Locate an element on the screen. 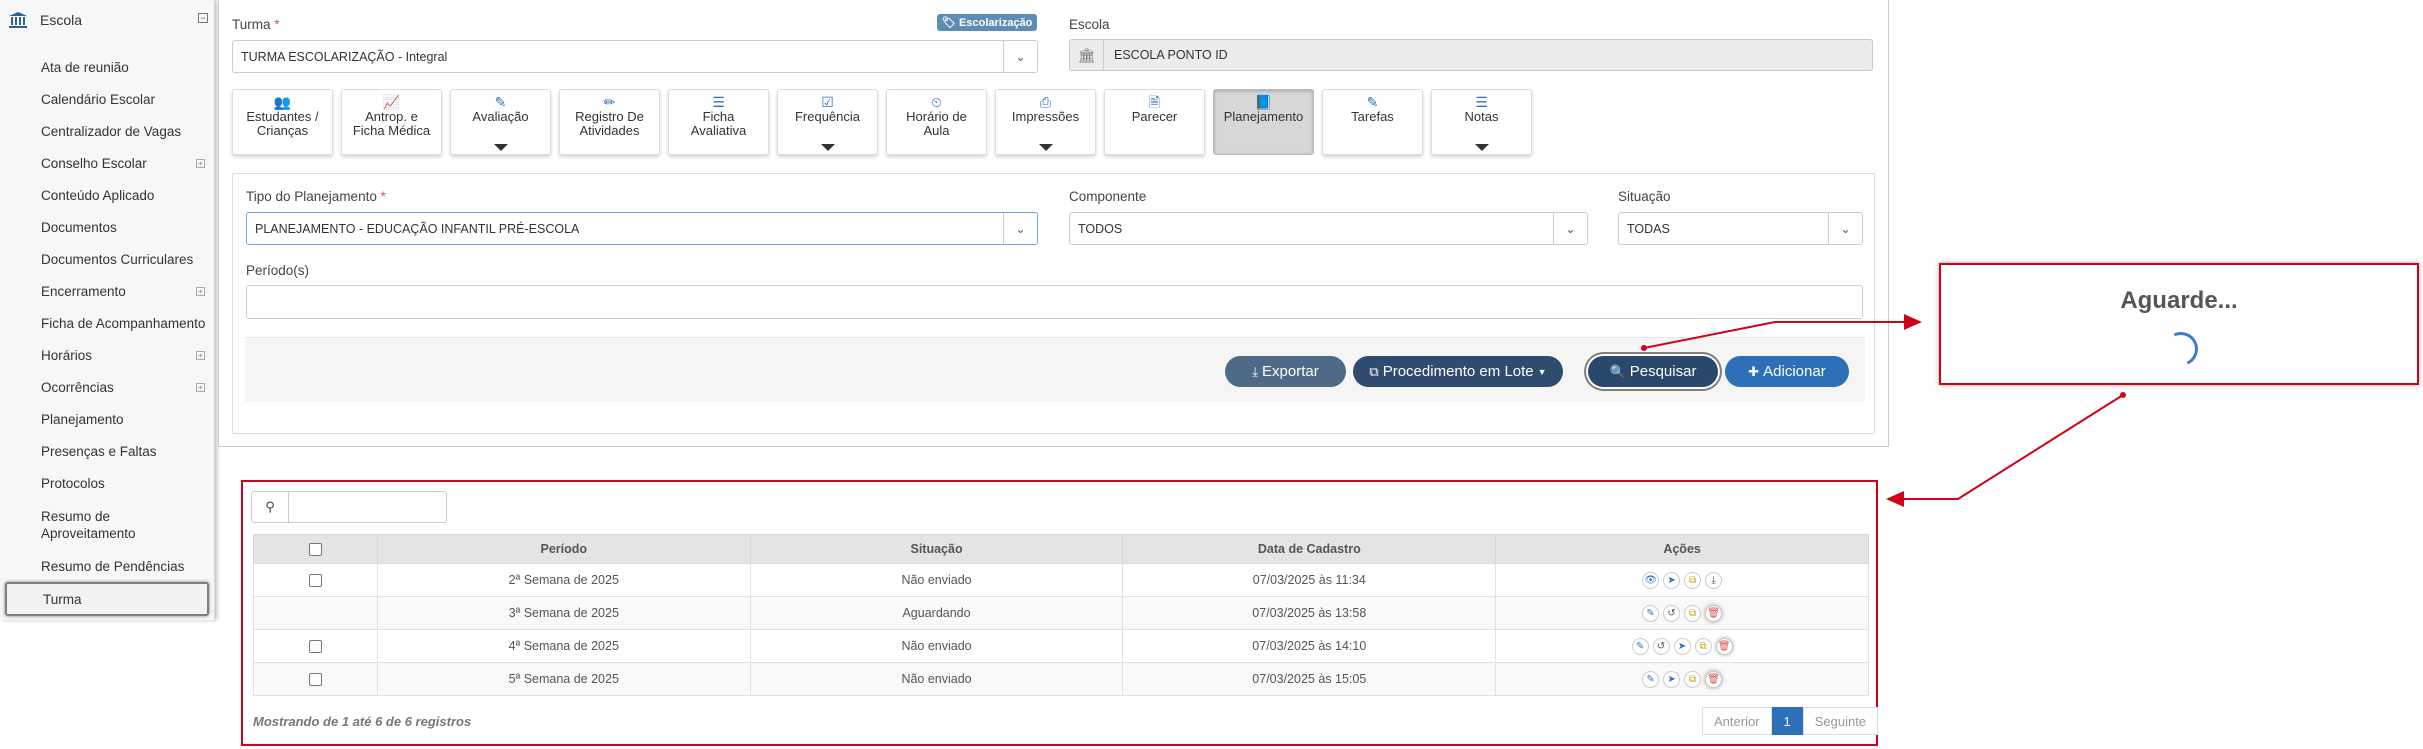 The width and height of the screenshot is (2423, 749). annotation-arrows is located at coordinates (1883, 410).